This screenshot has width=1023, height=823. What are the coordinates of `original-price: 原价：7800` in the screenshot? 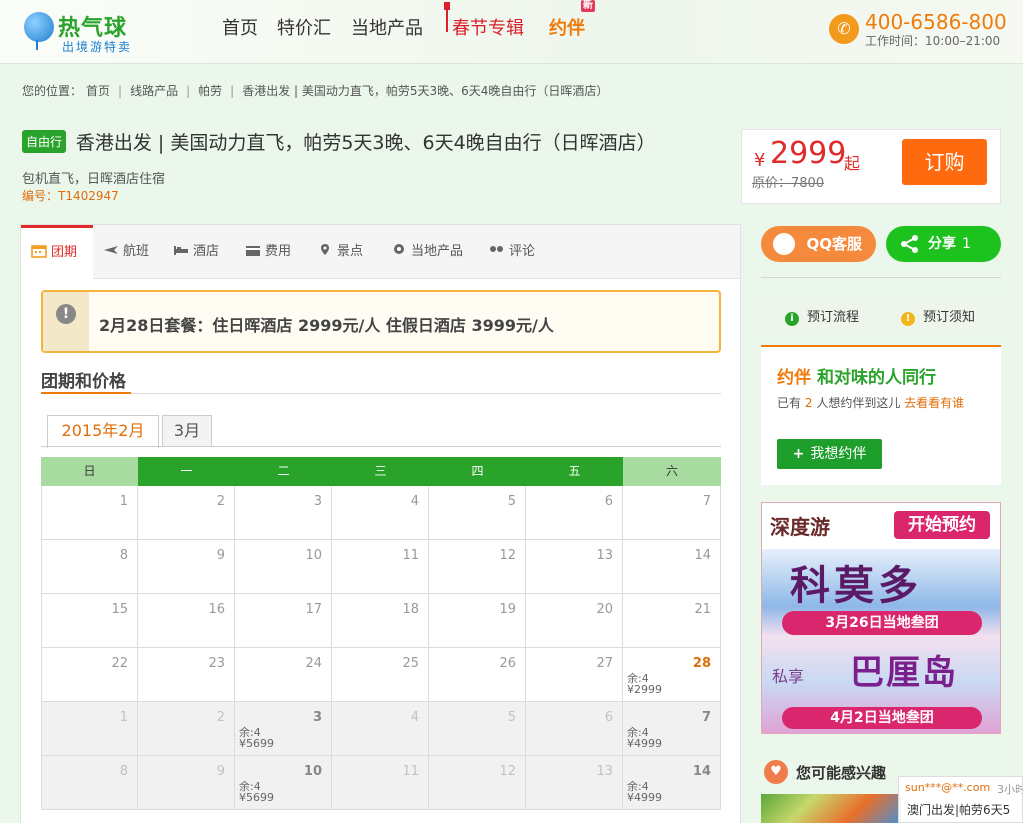 It's located at (788, 183).